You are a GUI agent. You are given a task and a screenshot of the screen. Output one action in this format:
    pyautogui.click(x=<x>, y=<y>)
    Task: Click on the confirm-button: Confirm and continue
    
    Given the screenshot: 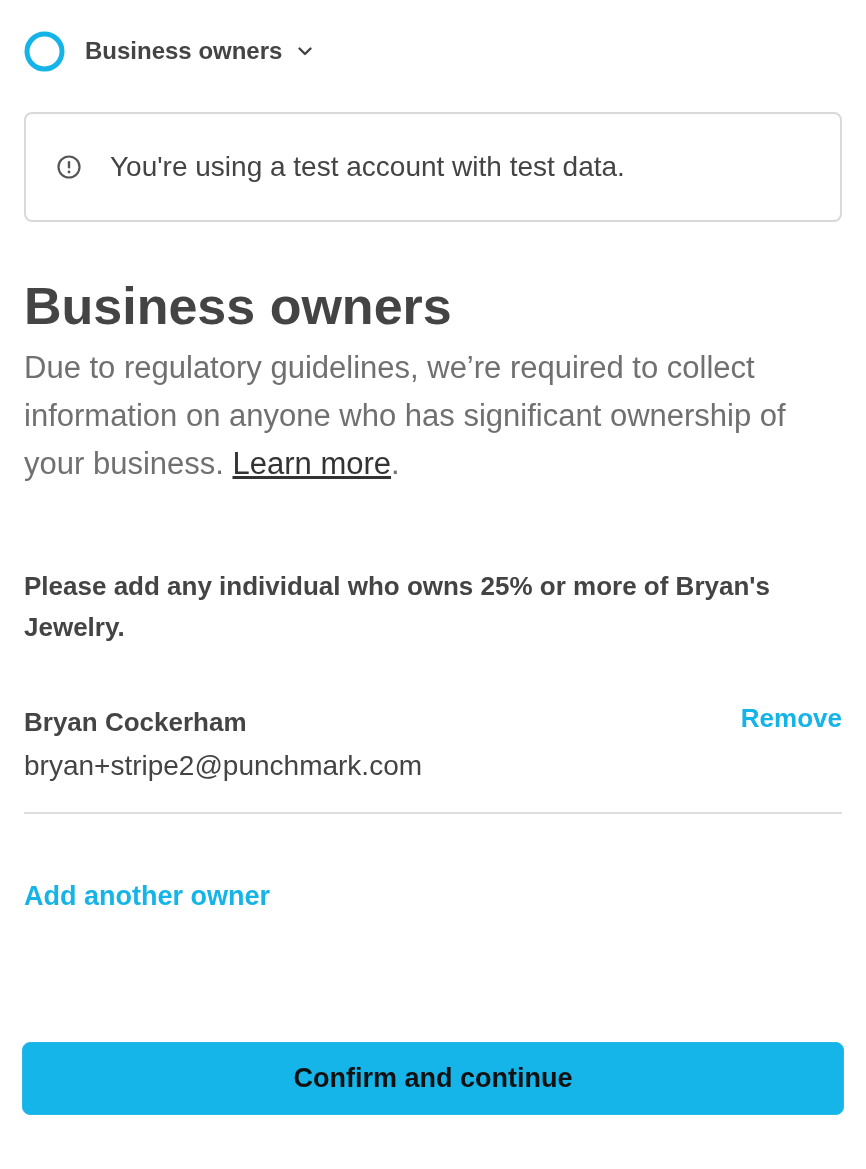 What is the action you would take?
    pyautogui.click(x=433, y=1078)
    